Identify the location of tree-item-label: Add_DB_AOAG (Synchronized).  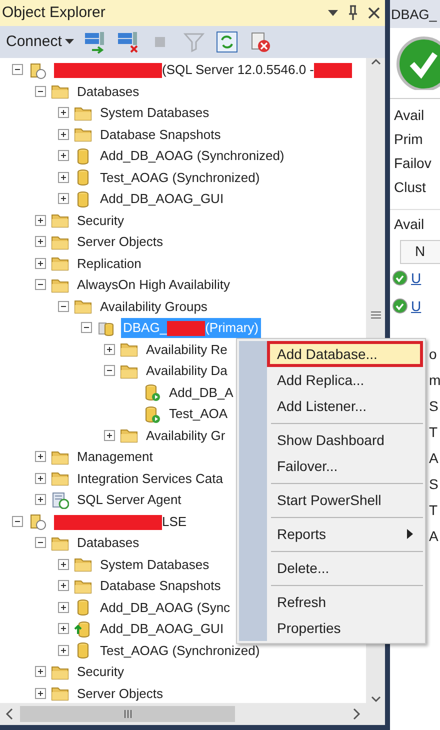
(192, 156).